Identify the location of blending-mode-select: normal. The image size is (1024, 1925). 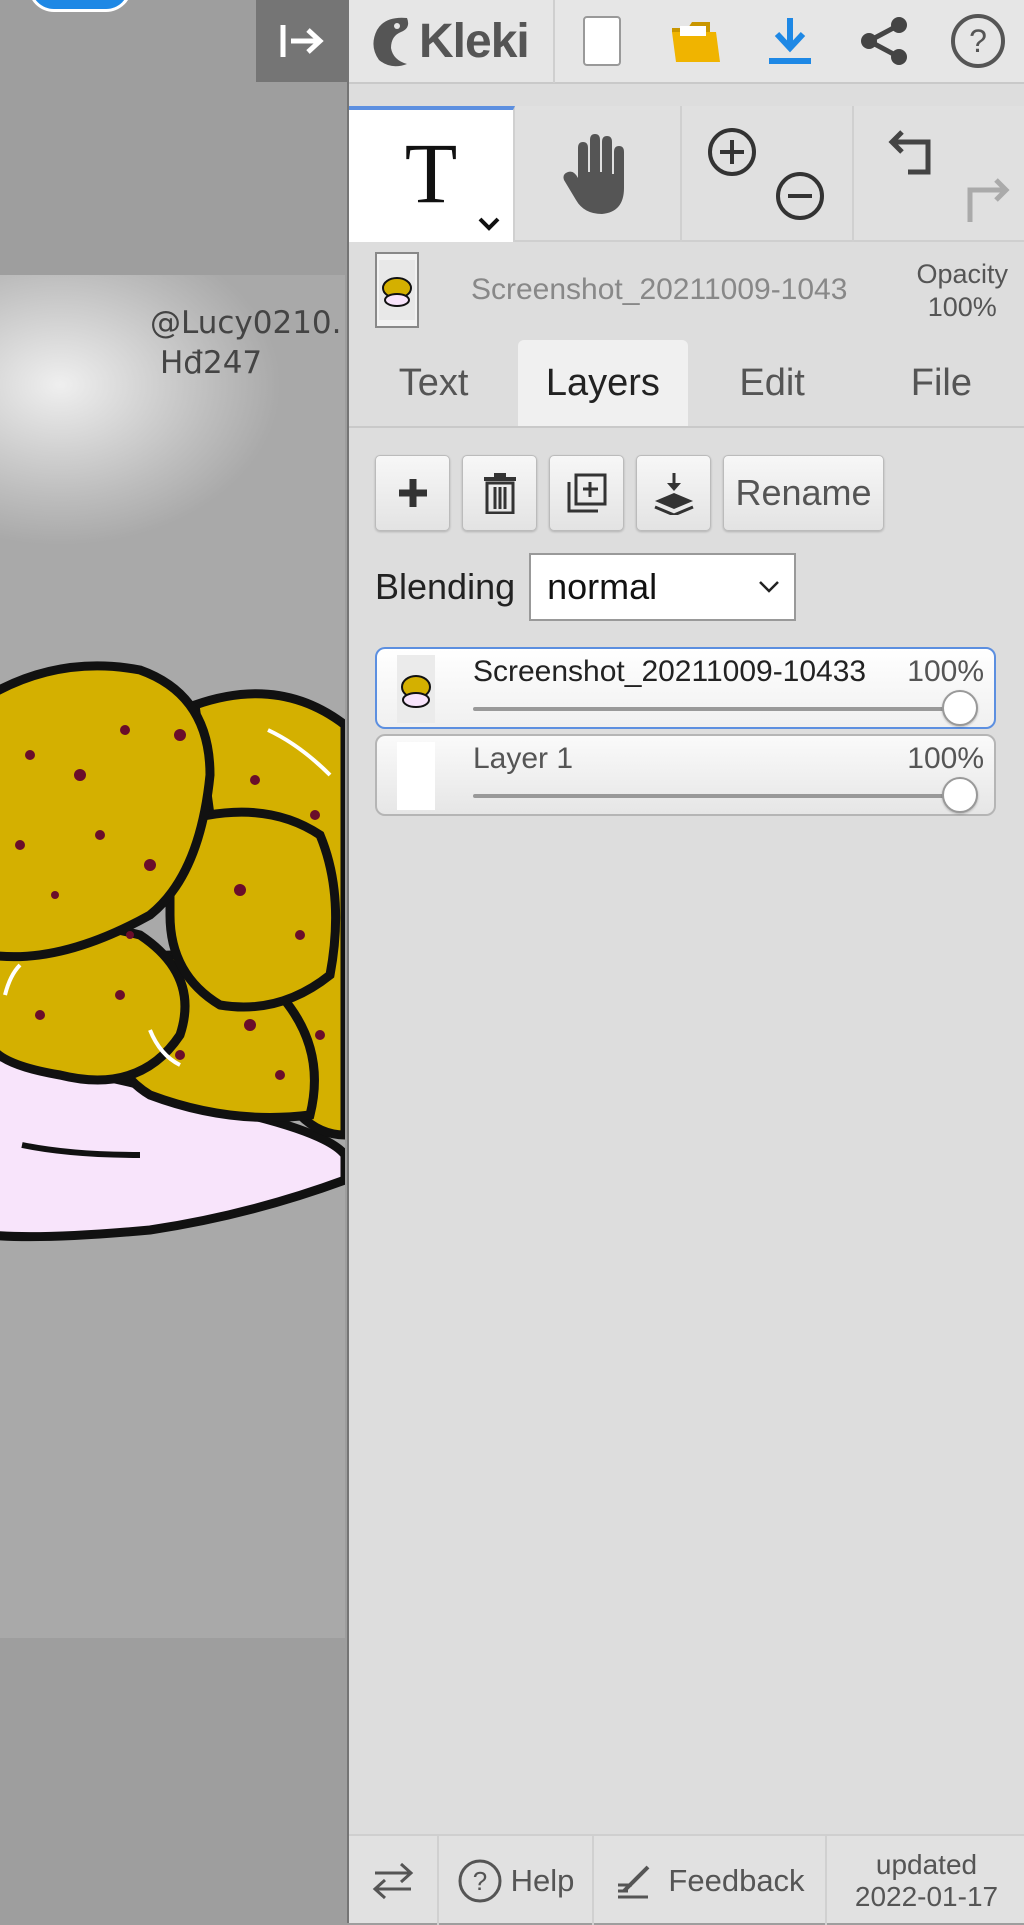
(663, 587).